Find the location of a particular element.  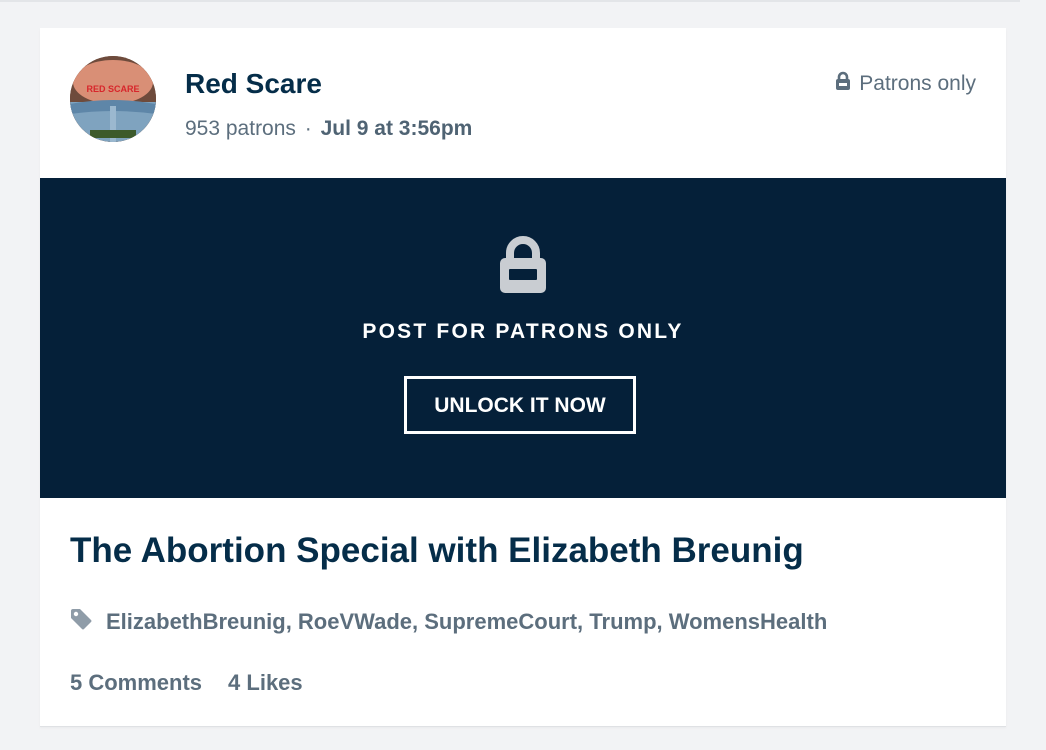

avatar-text: RED SCARE is located at coordinates (112, 89).